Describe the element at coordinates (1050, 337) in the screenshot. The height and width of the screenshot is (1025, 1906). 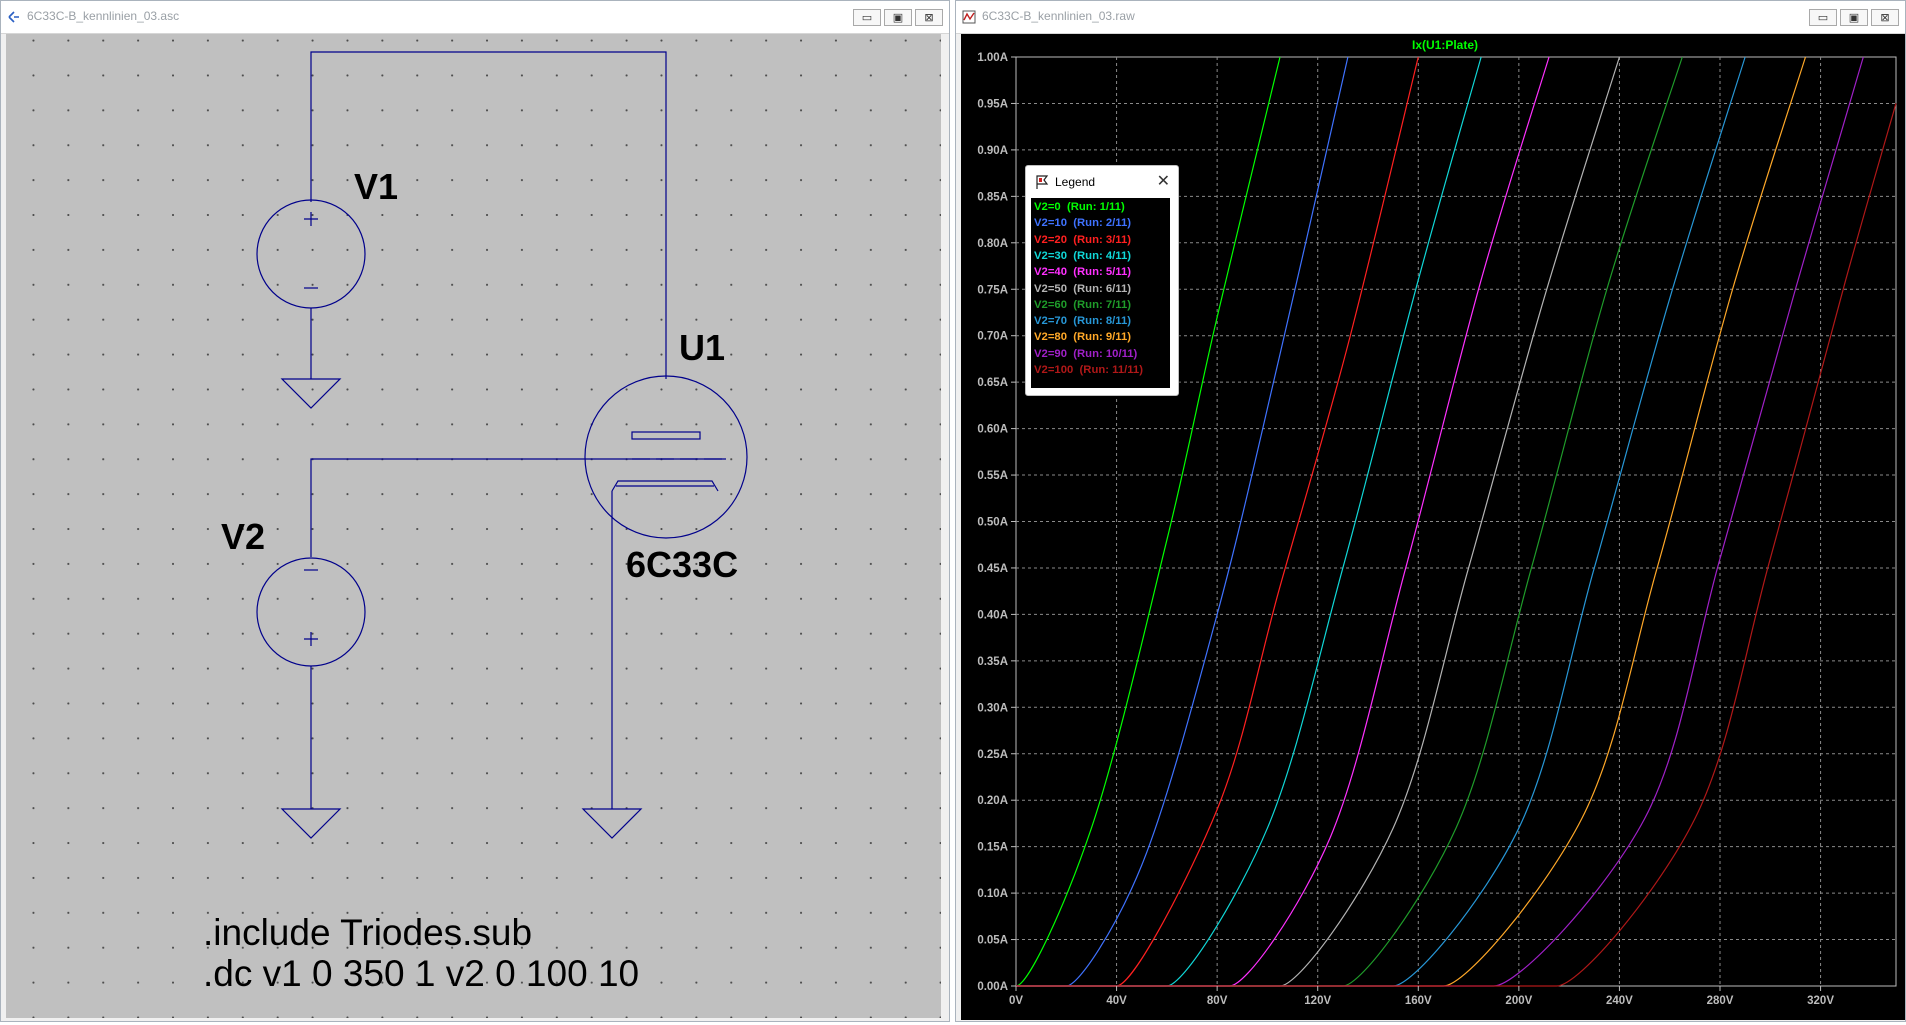
I see `legend-entry-label: V2=80` at that location.